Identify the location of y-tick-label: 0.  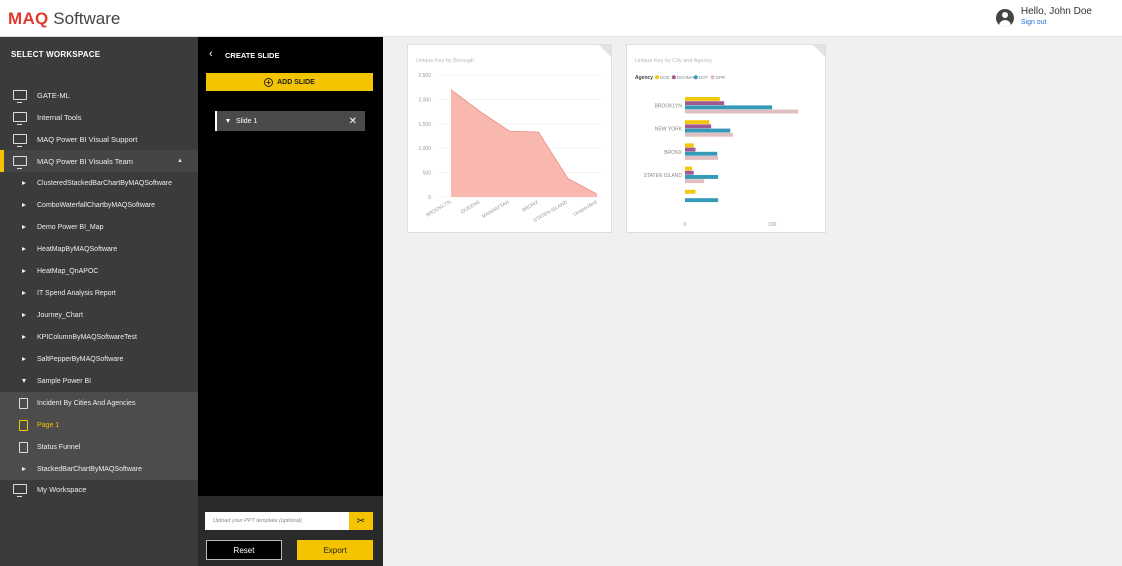
(429, 198).